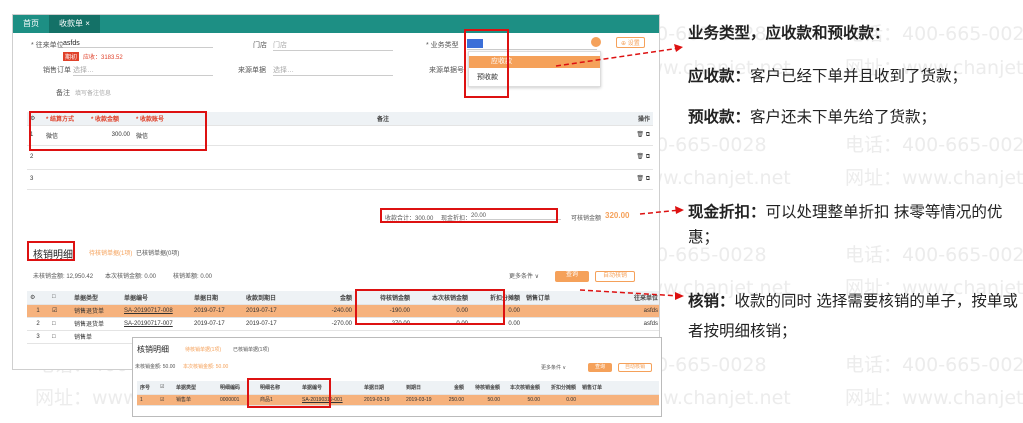 This screenshot has height=423, width=1023. I want to click on note-discount: 现金折扣：可以处理整单折扣 抹零等情况的优惠；, so click(850, 225).